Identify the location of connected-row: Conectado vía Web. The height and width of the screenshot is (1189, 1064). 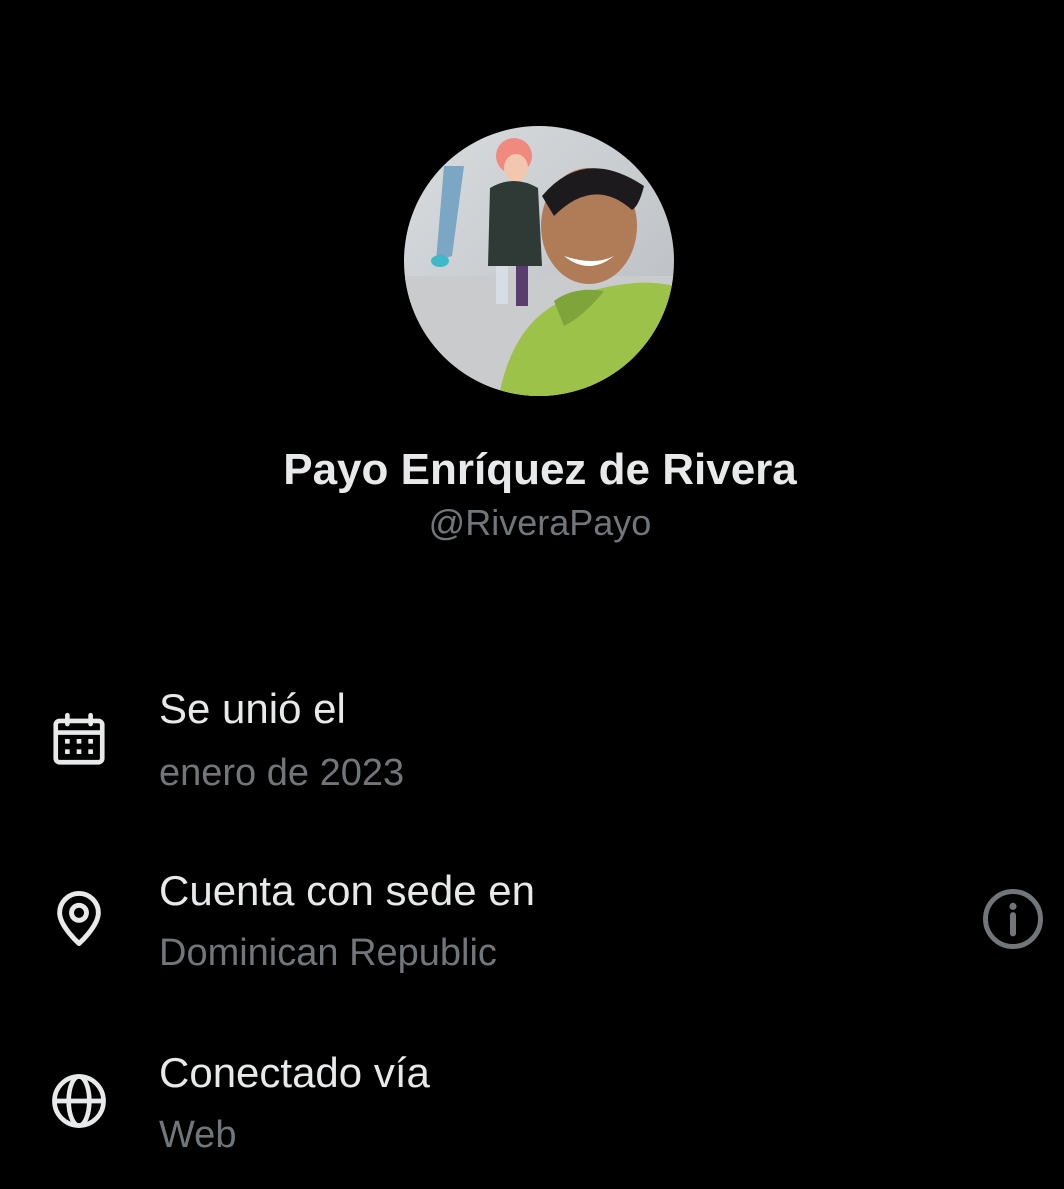
(532, 1109).